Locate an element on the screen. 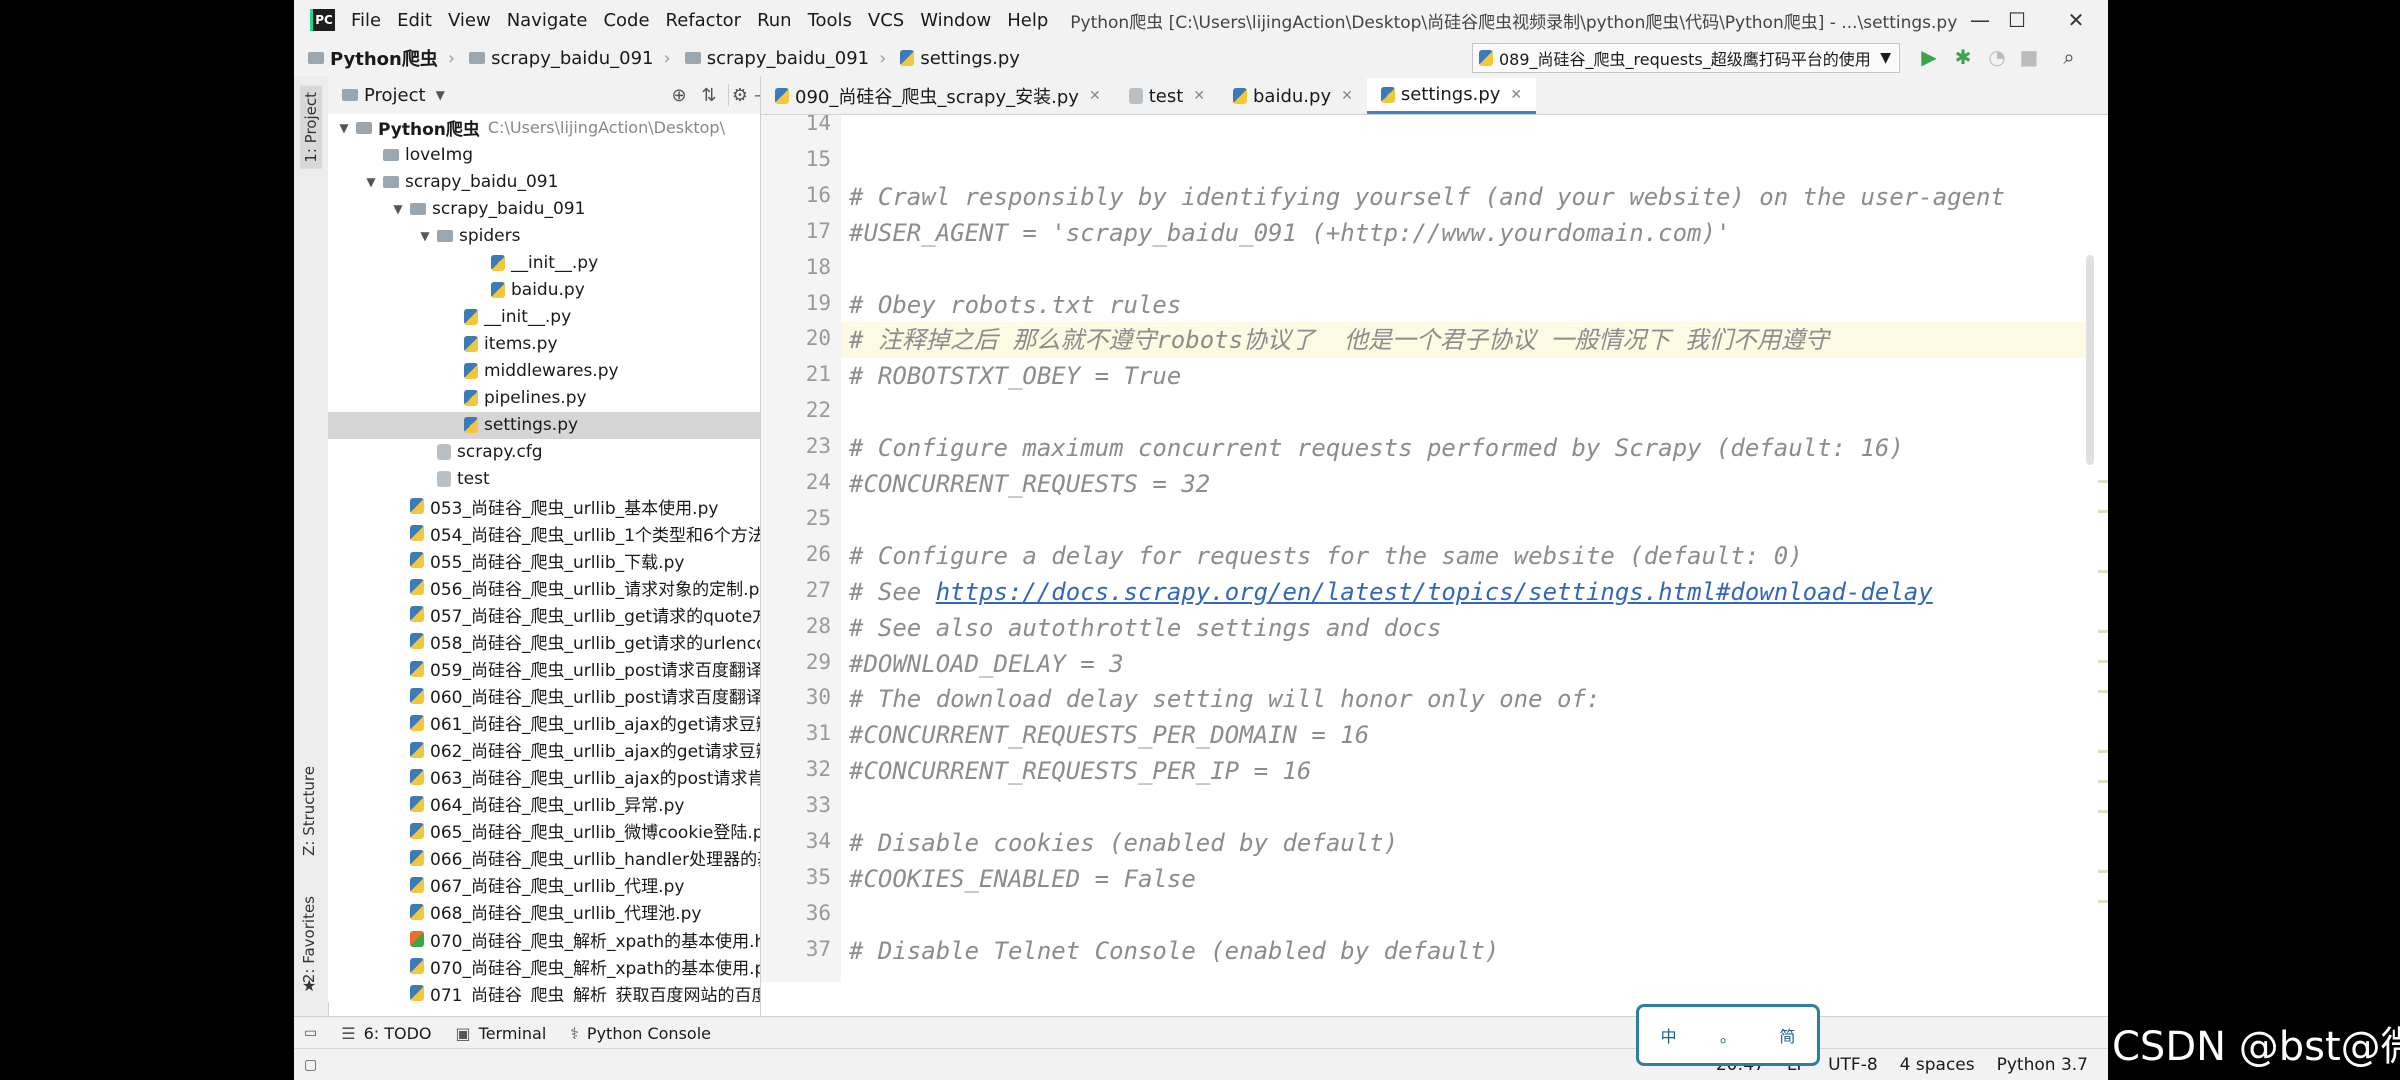  ime-toolbar: 中 。 简 is located at coordinates (1728, 1035).